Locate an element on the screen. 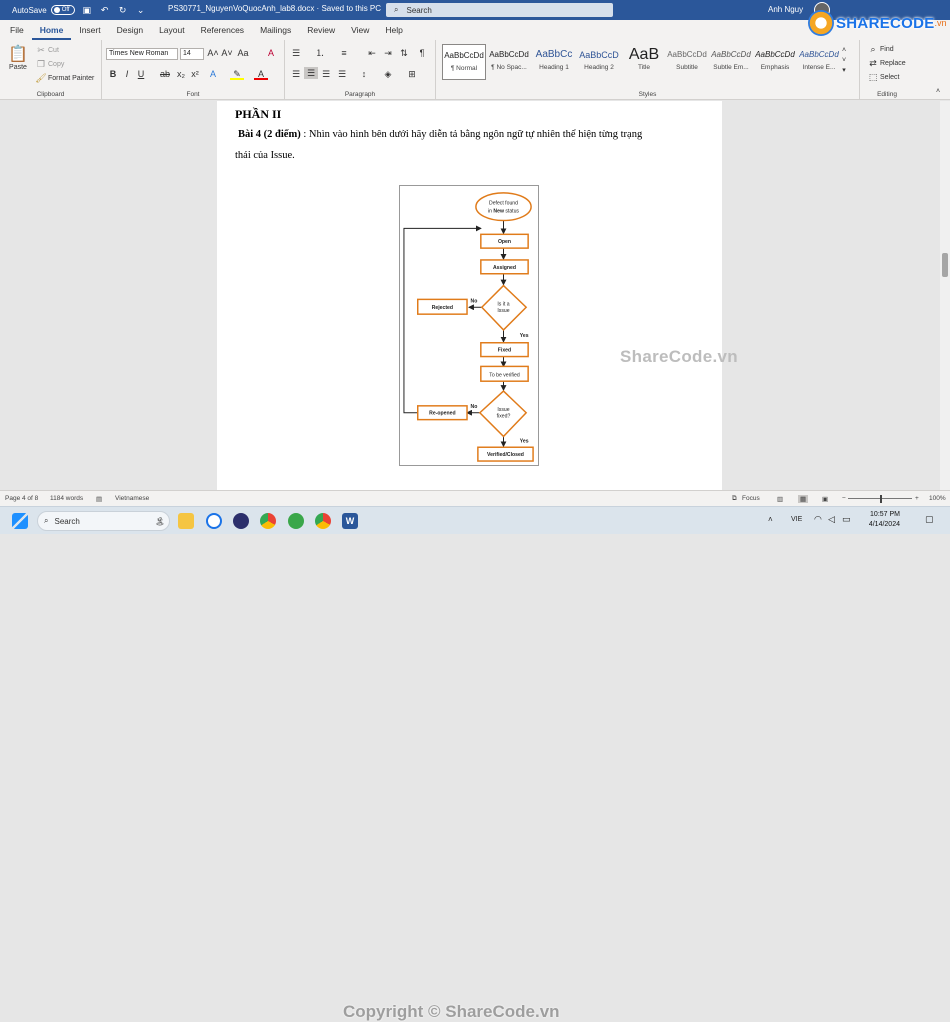 Image resolution: width=950 pixels, height=1022 pixels. show-marks-button: ¶ is located at coordinates (422, 53).